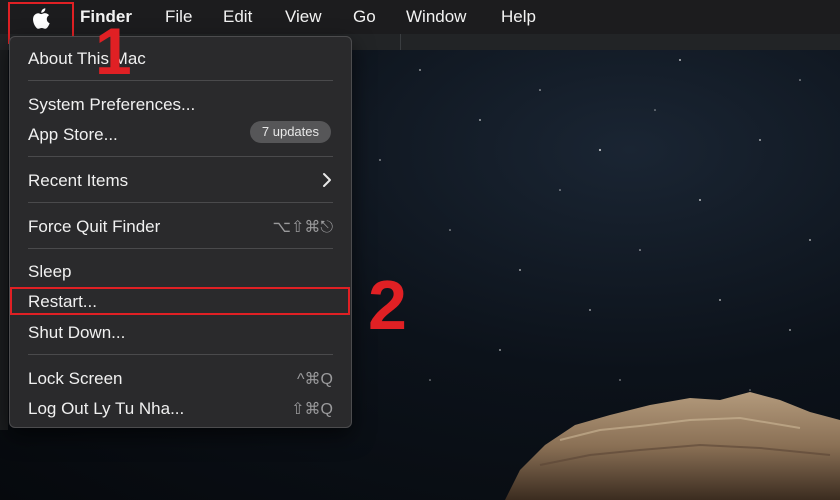  What do you see at coordinates (41, 18) in the screenshot?
I see `apple-logo-icon` at bounding box center [41, 18].